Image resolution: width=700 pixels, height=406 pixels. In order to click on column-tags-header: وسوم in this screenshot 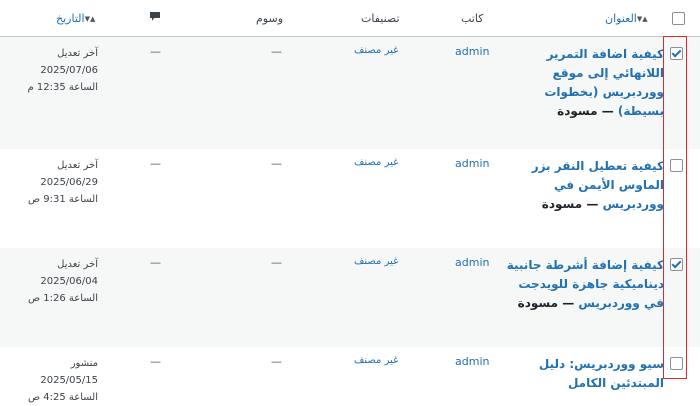, I will do `click(270, 18)`.